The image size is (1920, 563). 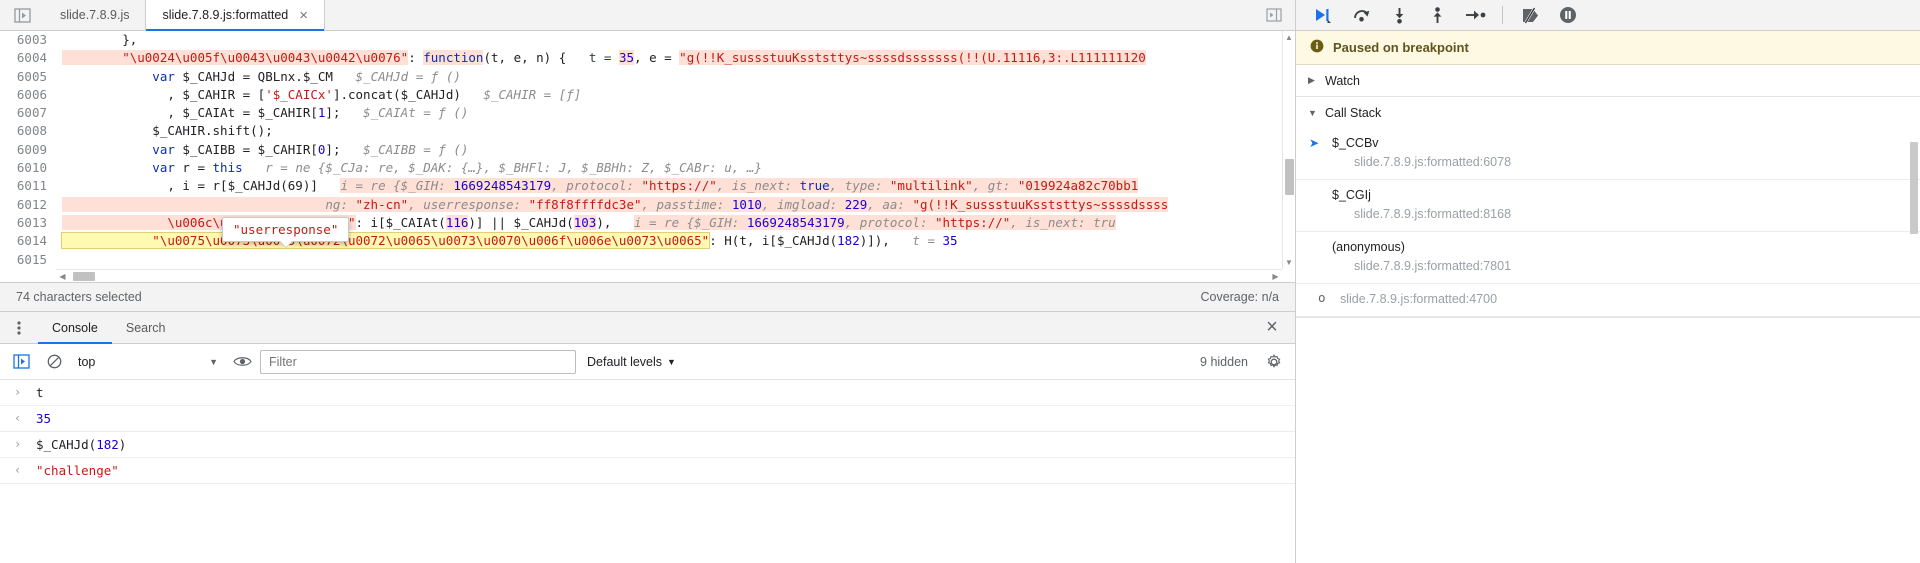 I want to click on live-expression-icon, so click(x=242, y=362).